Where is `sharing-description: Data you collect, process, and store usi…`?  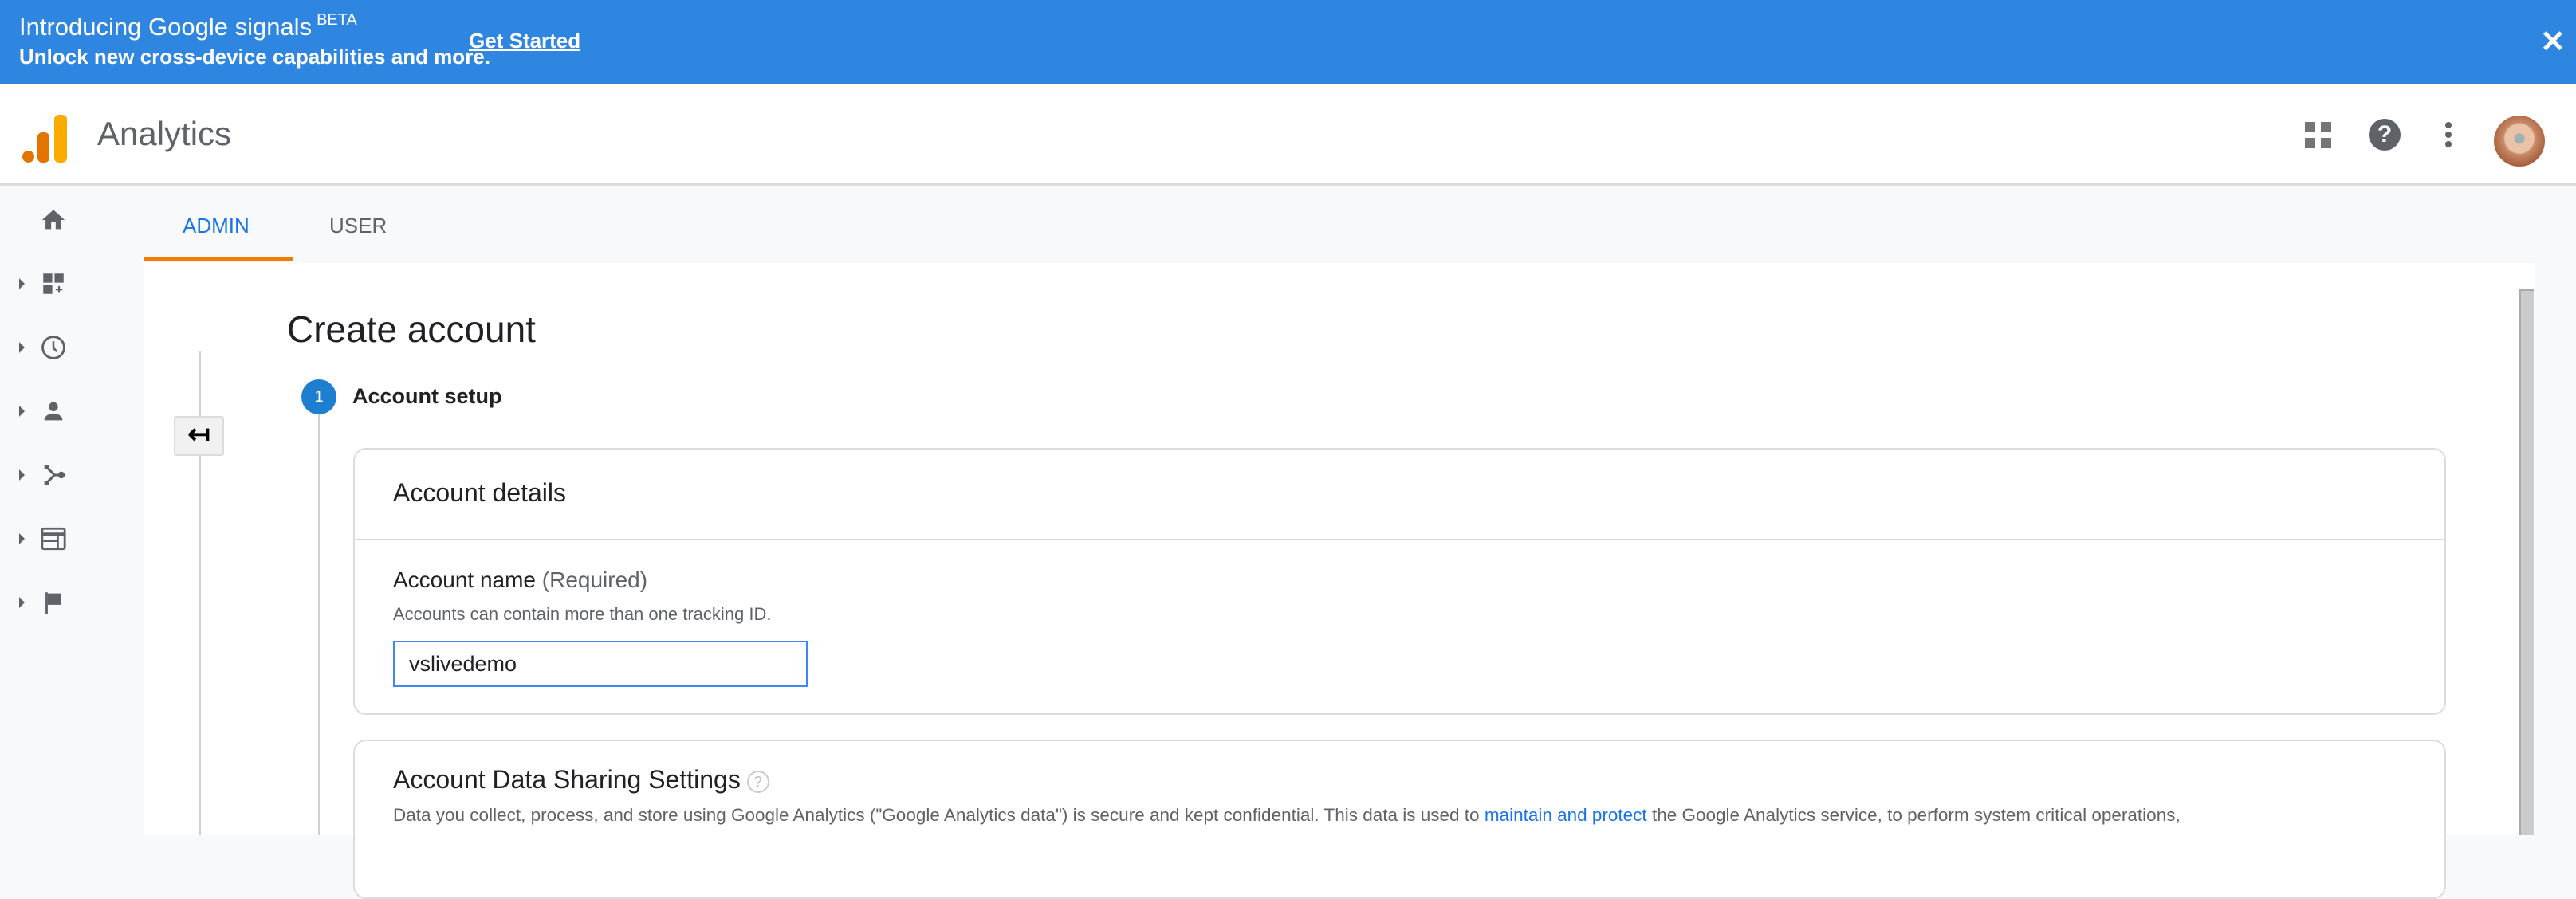
sharing-description: Data you collect, process, and store usi… is located at coordinates (1287, 815).